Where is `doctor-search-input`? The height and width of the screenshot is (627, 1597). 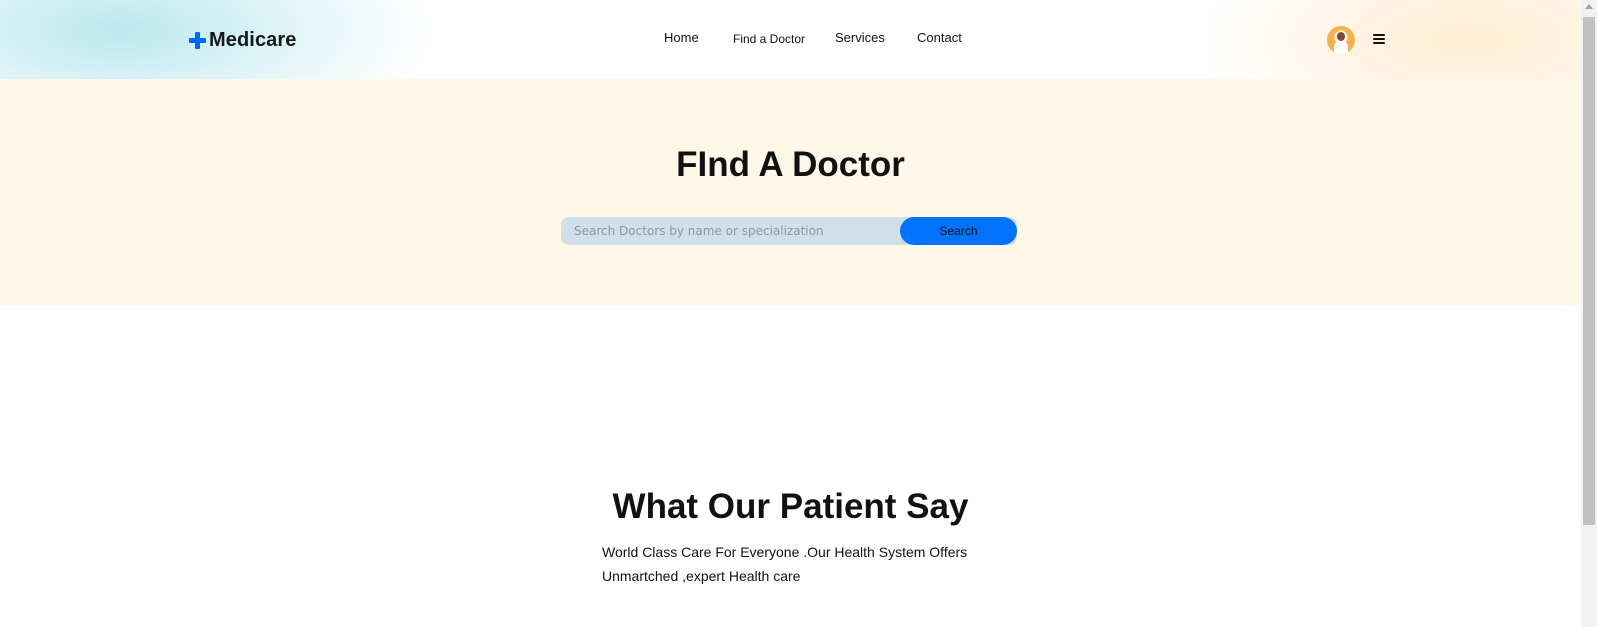 doctor-search-input is located at coordinates (731, 231).